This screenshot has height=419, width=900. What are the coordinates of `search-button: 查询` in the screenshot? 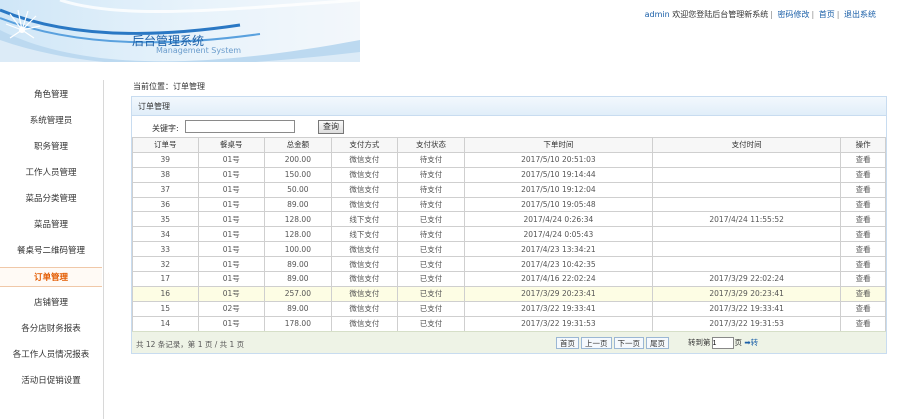 It's located at (331, 127).